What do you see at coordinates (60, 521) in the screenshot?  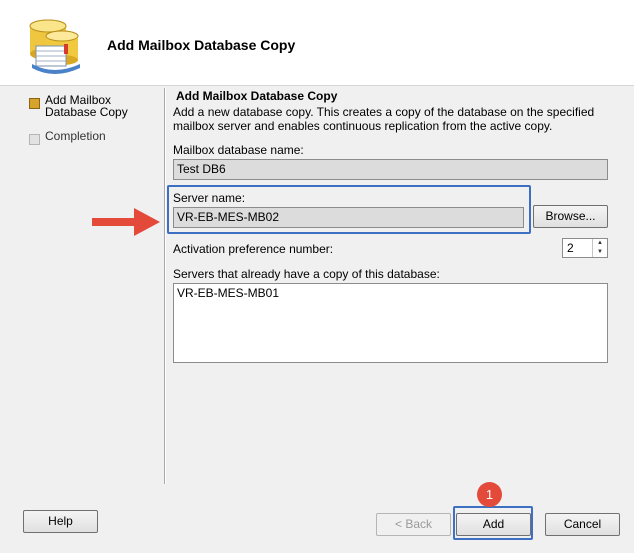 I see `help-button: Help` at bounding box center [60, 521].